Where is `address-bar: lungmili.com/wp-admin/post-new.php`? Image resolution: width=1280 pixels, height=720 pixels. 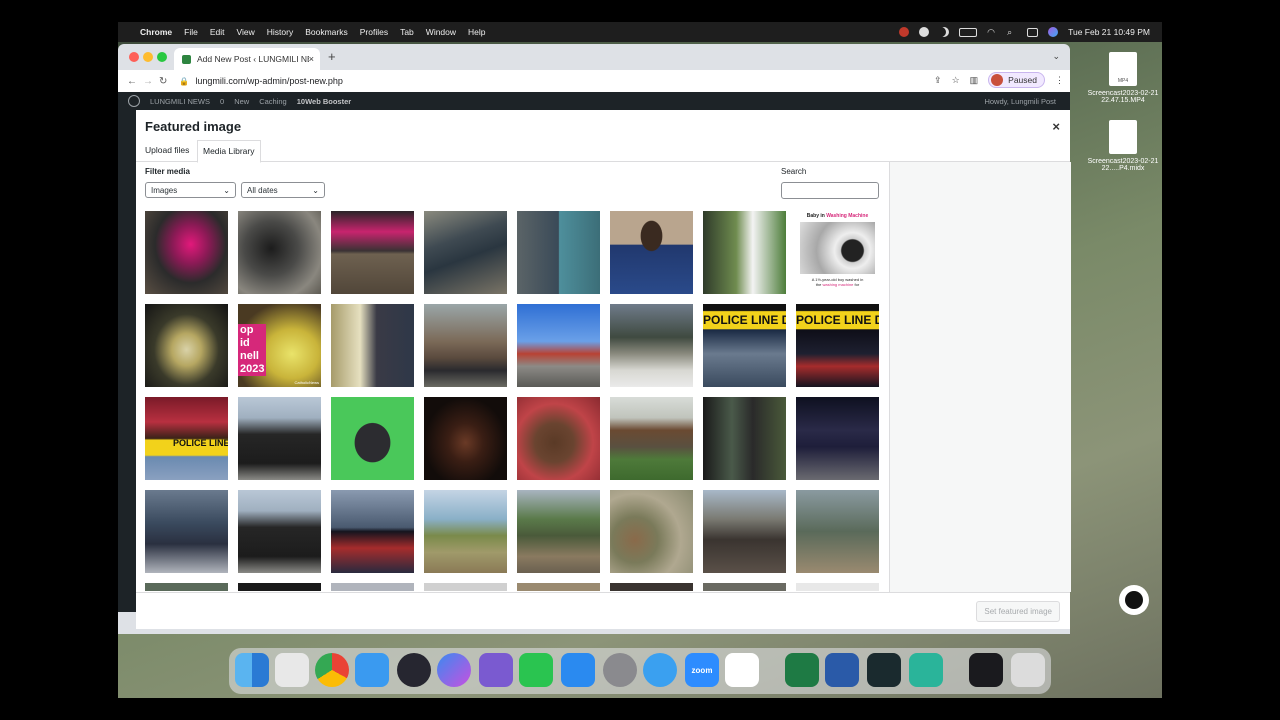 address-bar: lungmili.com/wp-admin/post-new.php is located at coordinates (269, 81).